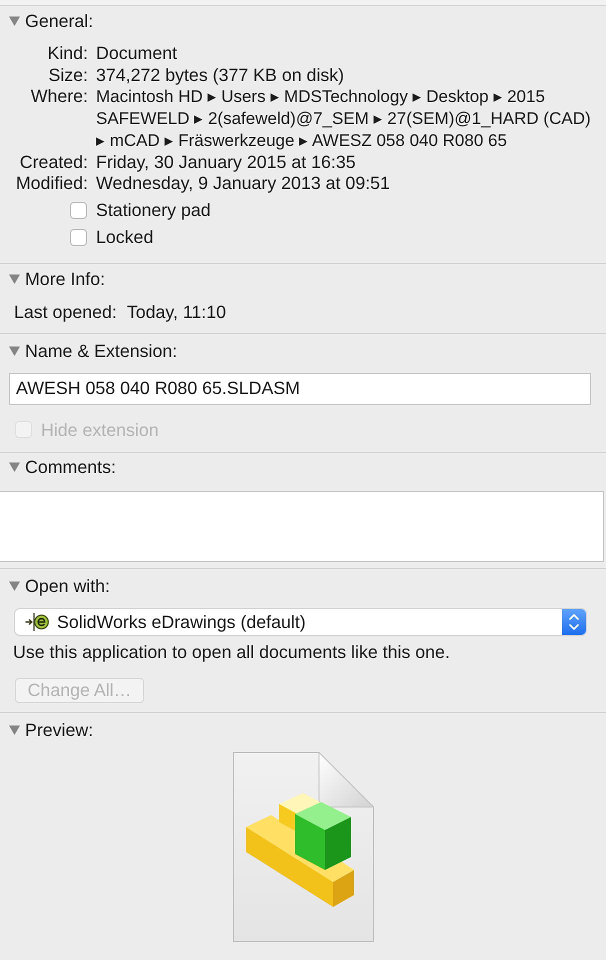 The height and width of the screenshot is (960, 606). What do you see at coordinates (125, 237) in the screenshot?
I see `checkbox-label: Locked` at bounding box center [125, 237].